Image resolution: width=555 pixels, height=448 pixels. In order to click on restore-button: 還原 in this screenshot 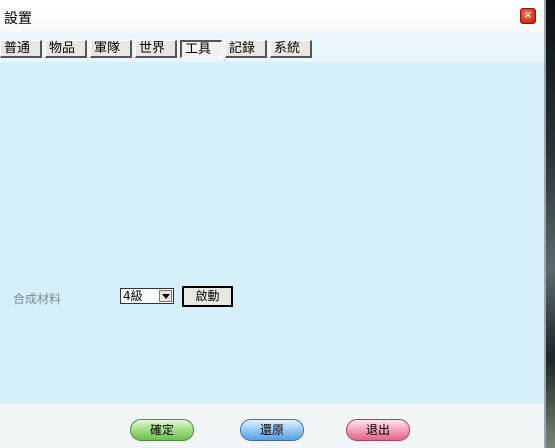, I will do `click(272, 430)`.